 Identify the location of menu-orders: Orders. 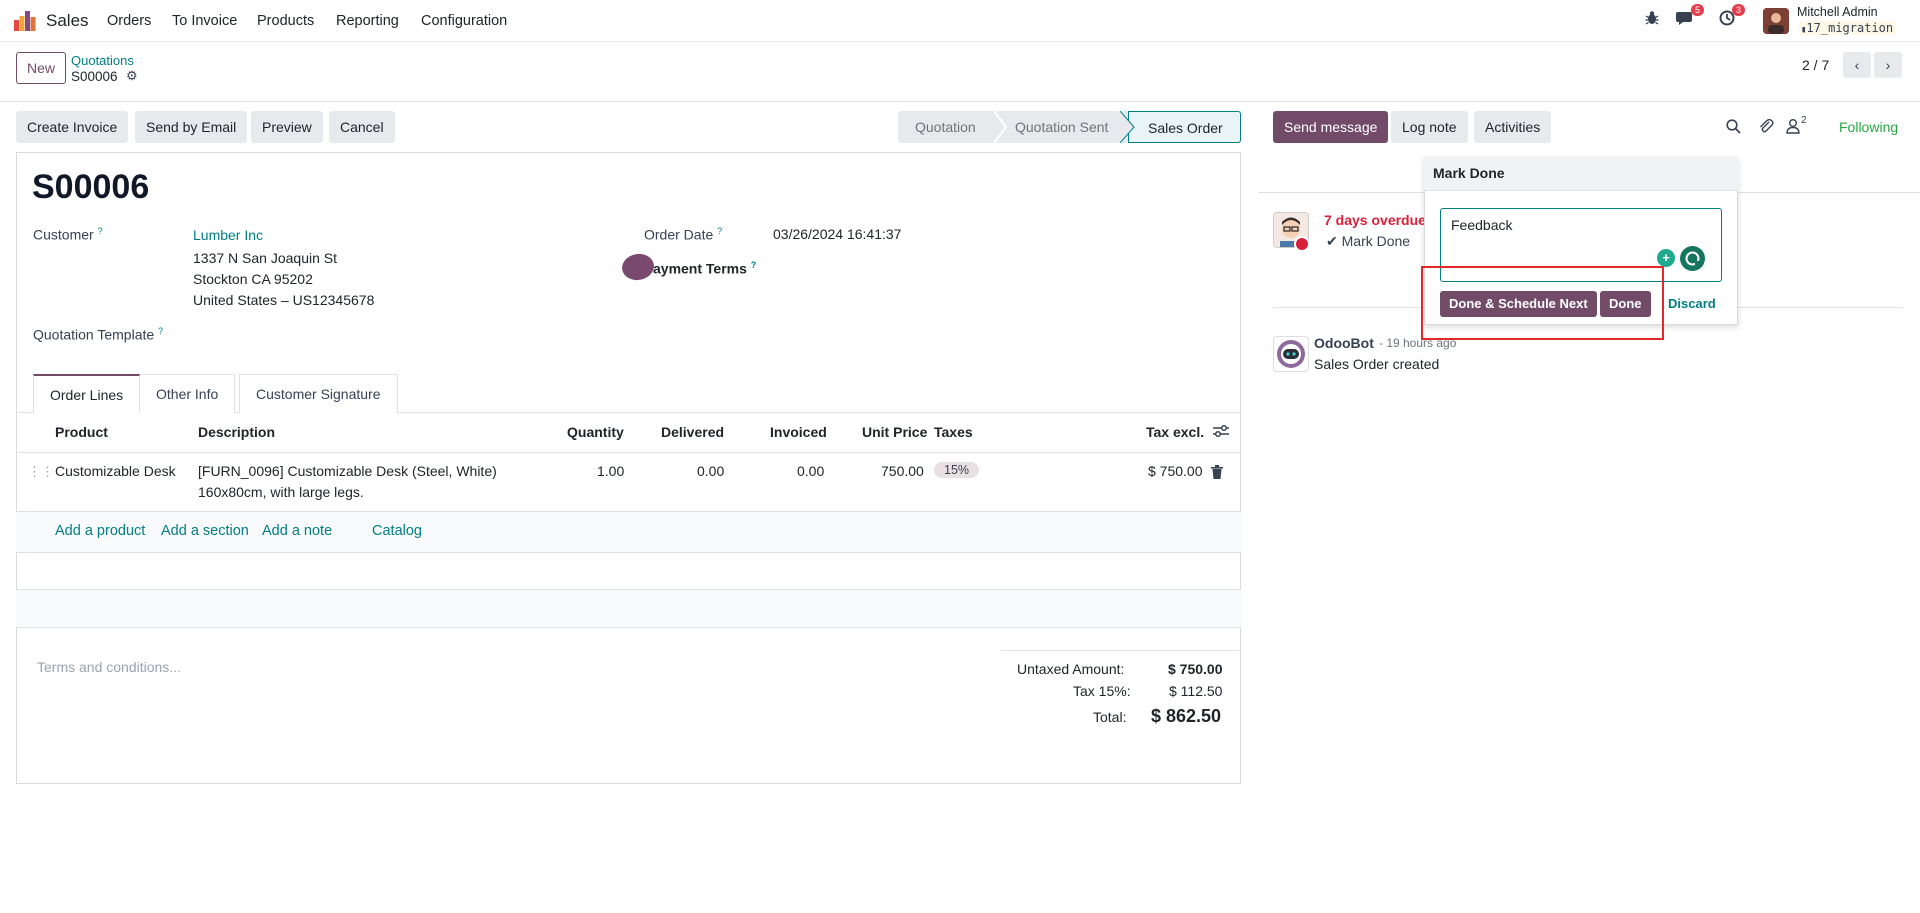
(129, 21).